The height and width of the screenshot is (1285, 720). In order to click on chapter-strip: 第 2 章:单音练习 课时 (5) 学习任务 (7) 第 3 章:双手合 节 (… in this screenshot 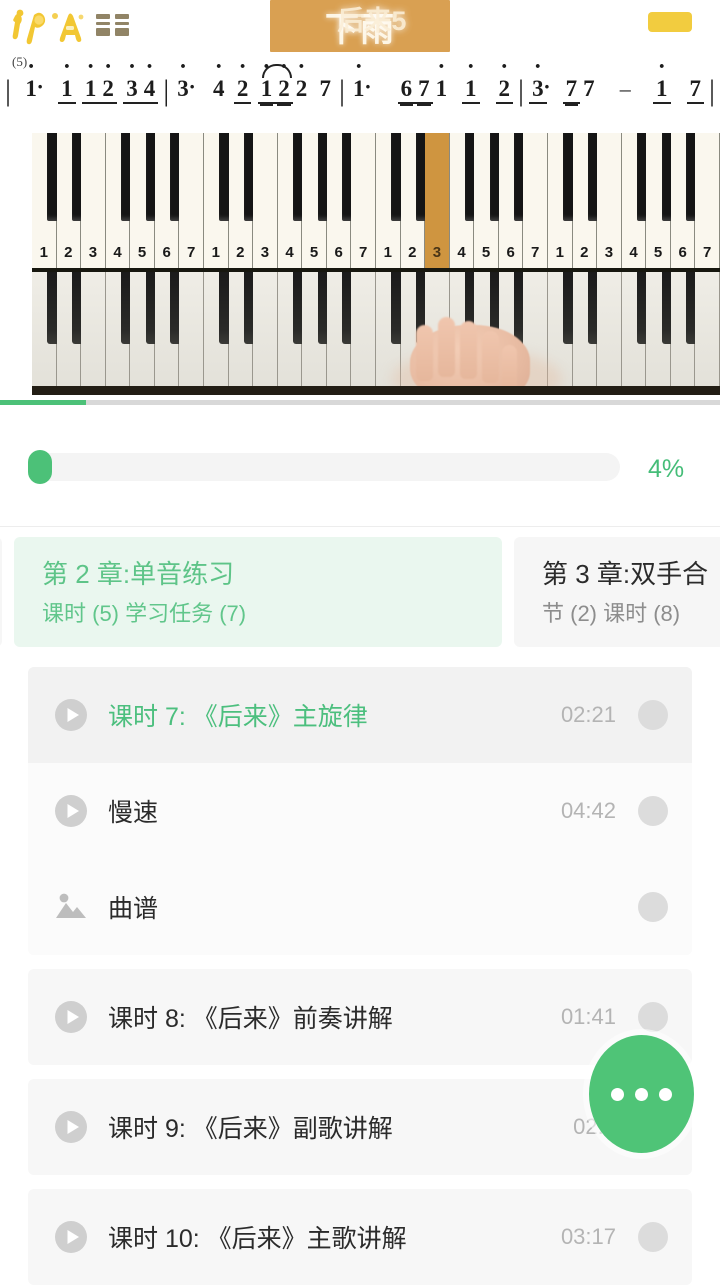, I will do `click(360, 592)`.